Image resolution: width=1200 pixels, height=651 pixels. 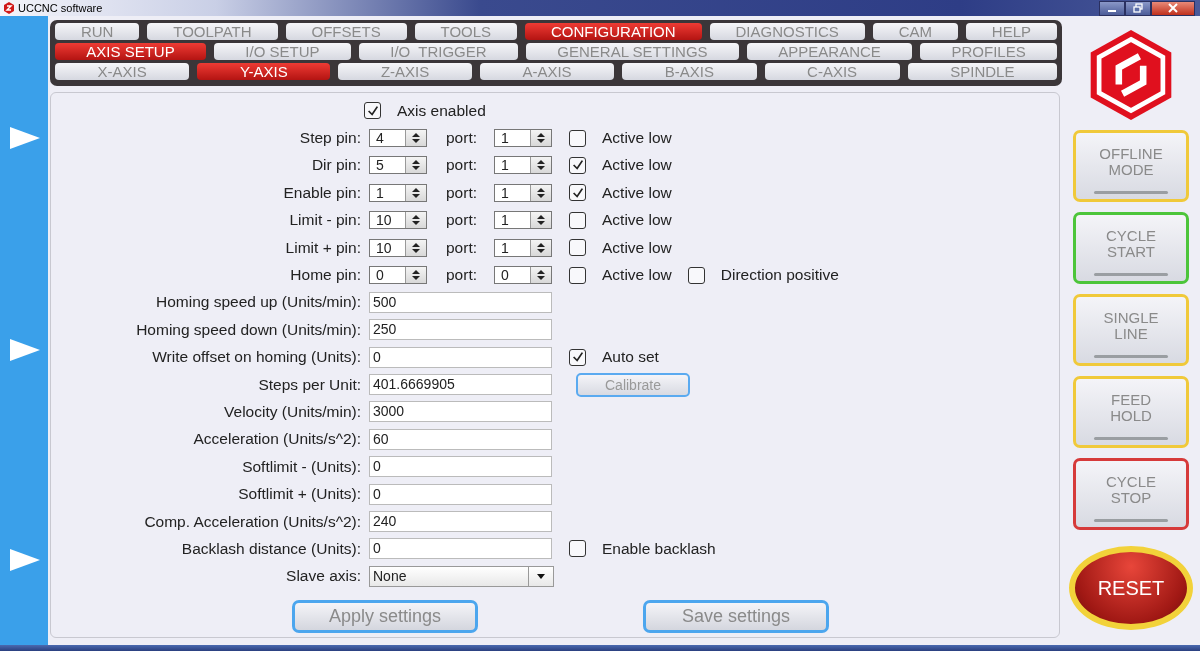 I want to click on field-label: Limit + pin:, so click(x=323, y=247).